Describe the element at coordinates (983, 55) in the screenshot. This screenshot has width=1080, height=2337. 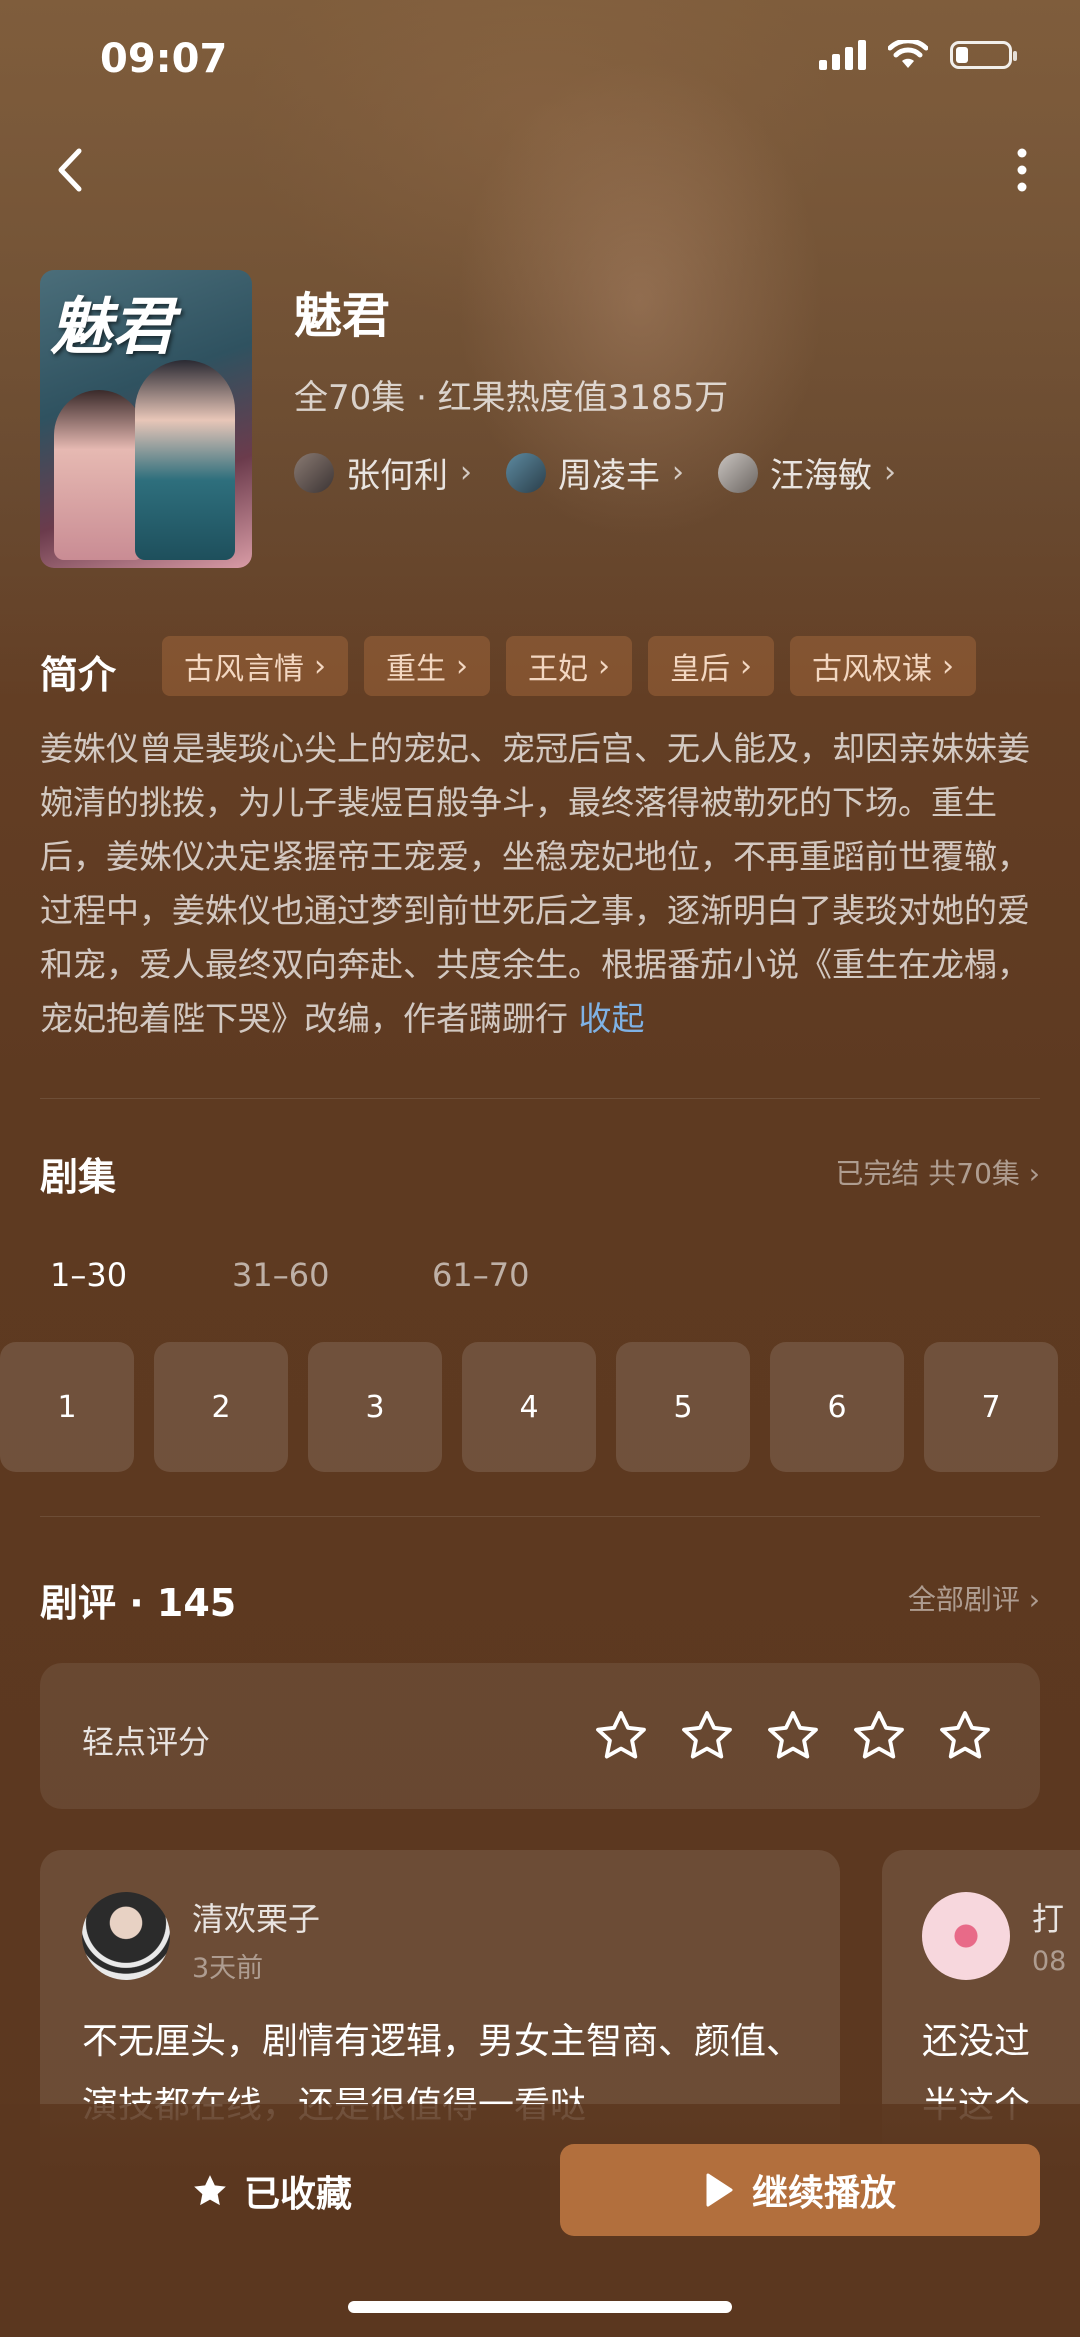
I see `battery-icon` at that location.